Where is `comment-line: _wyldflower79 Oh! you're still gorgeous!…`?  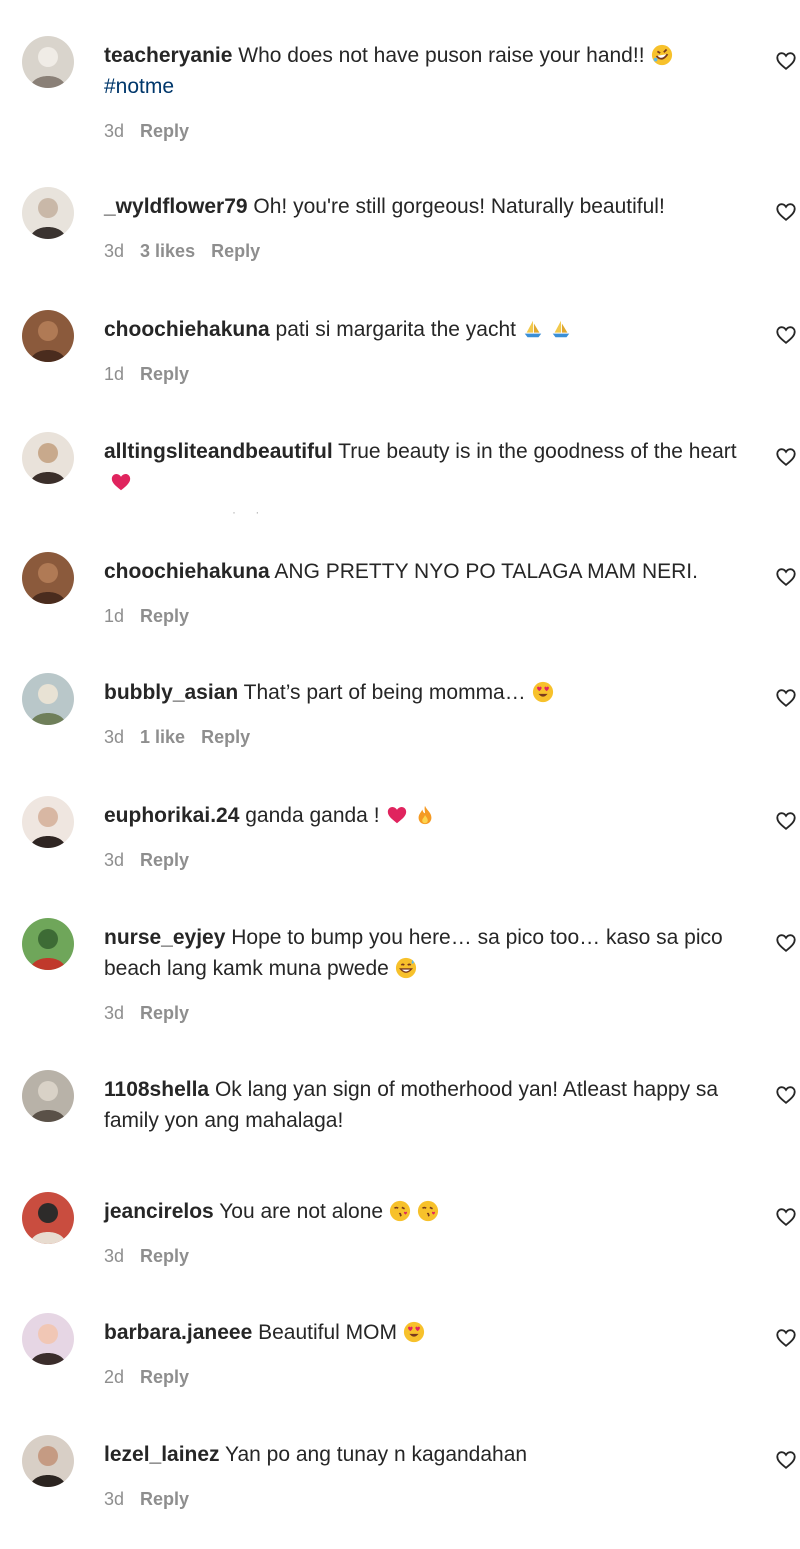 comment-line: _wyldflower79 Oh! you're still gorgeous!… is located at coordinates (429, 206).